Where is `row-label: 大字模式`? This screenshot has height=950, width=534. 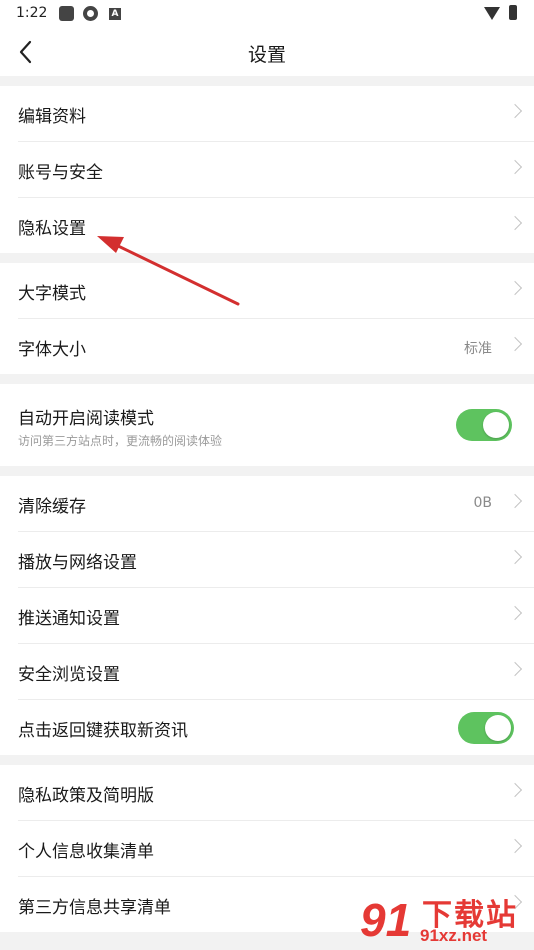 row-label: 大字模式 is located at coordinates (52, 294).